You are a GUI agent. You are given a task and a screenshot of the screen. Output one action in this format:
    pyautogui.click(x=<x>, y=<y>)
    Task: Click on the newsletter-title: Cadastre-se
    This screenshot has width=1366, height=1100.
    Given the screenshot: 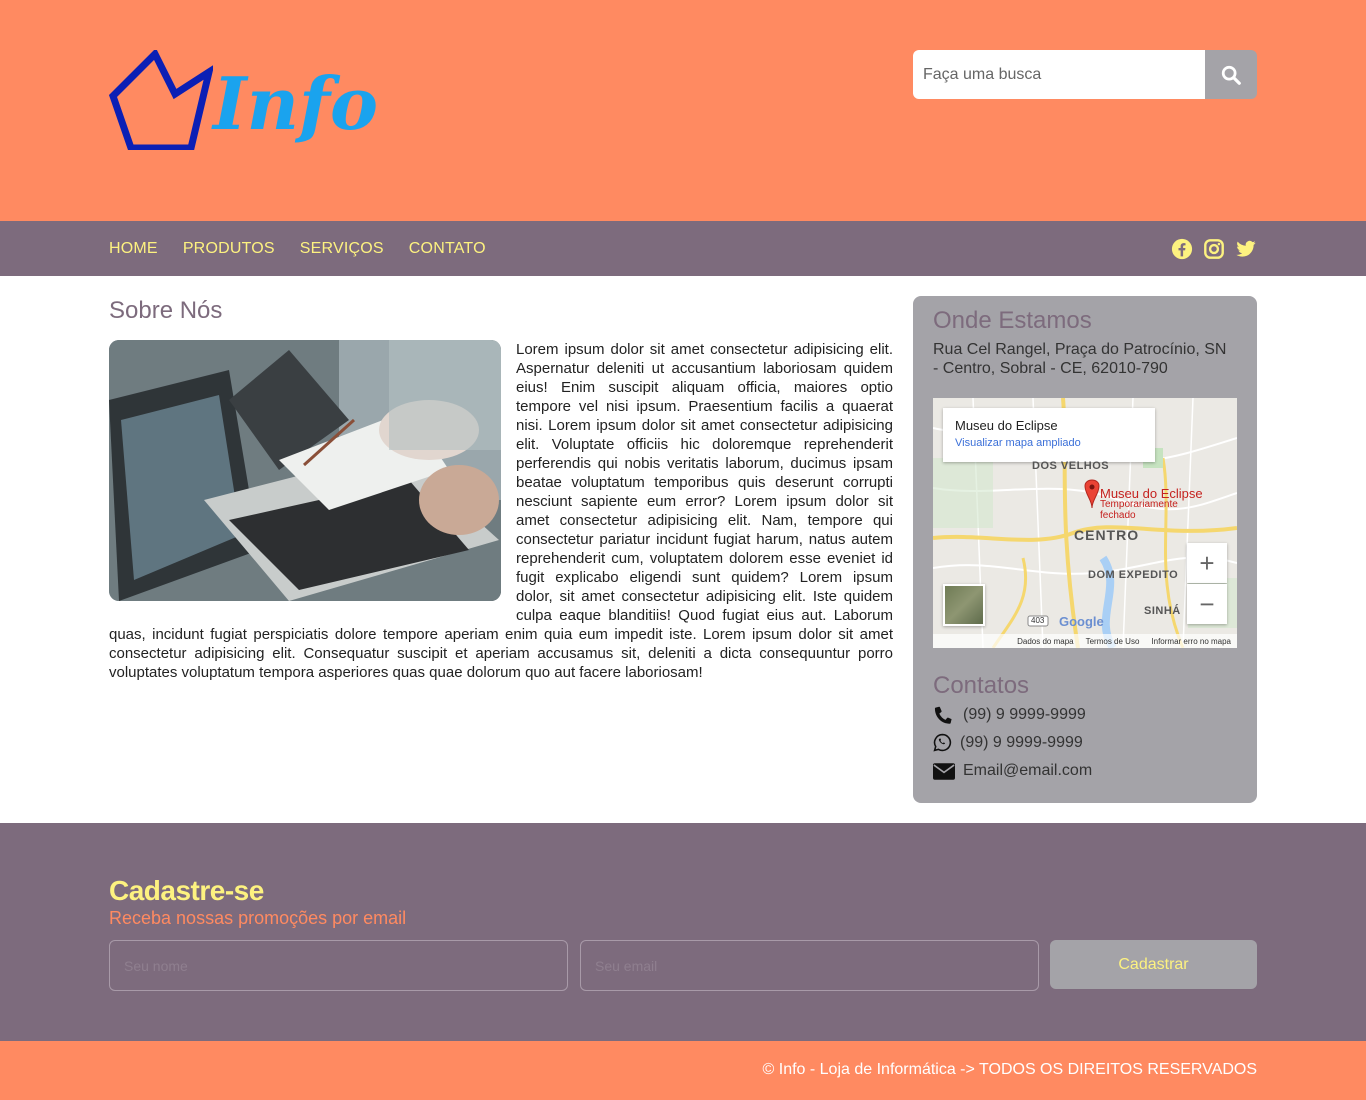 What is the action you would take?
    pyautogui.click(x=186, y=890)
    